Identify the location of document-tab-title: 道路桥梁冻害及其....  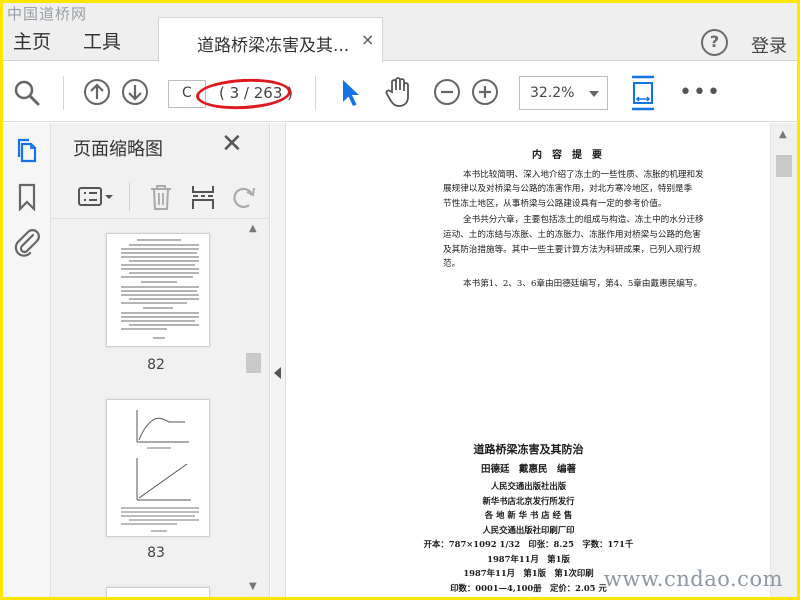
(273, 46).